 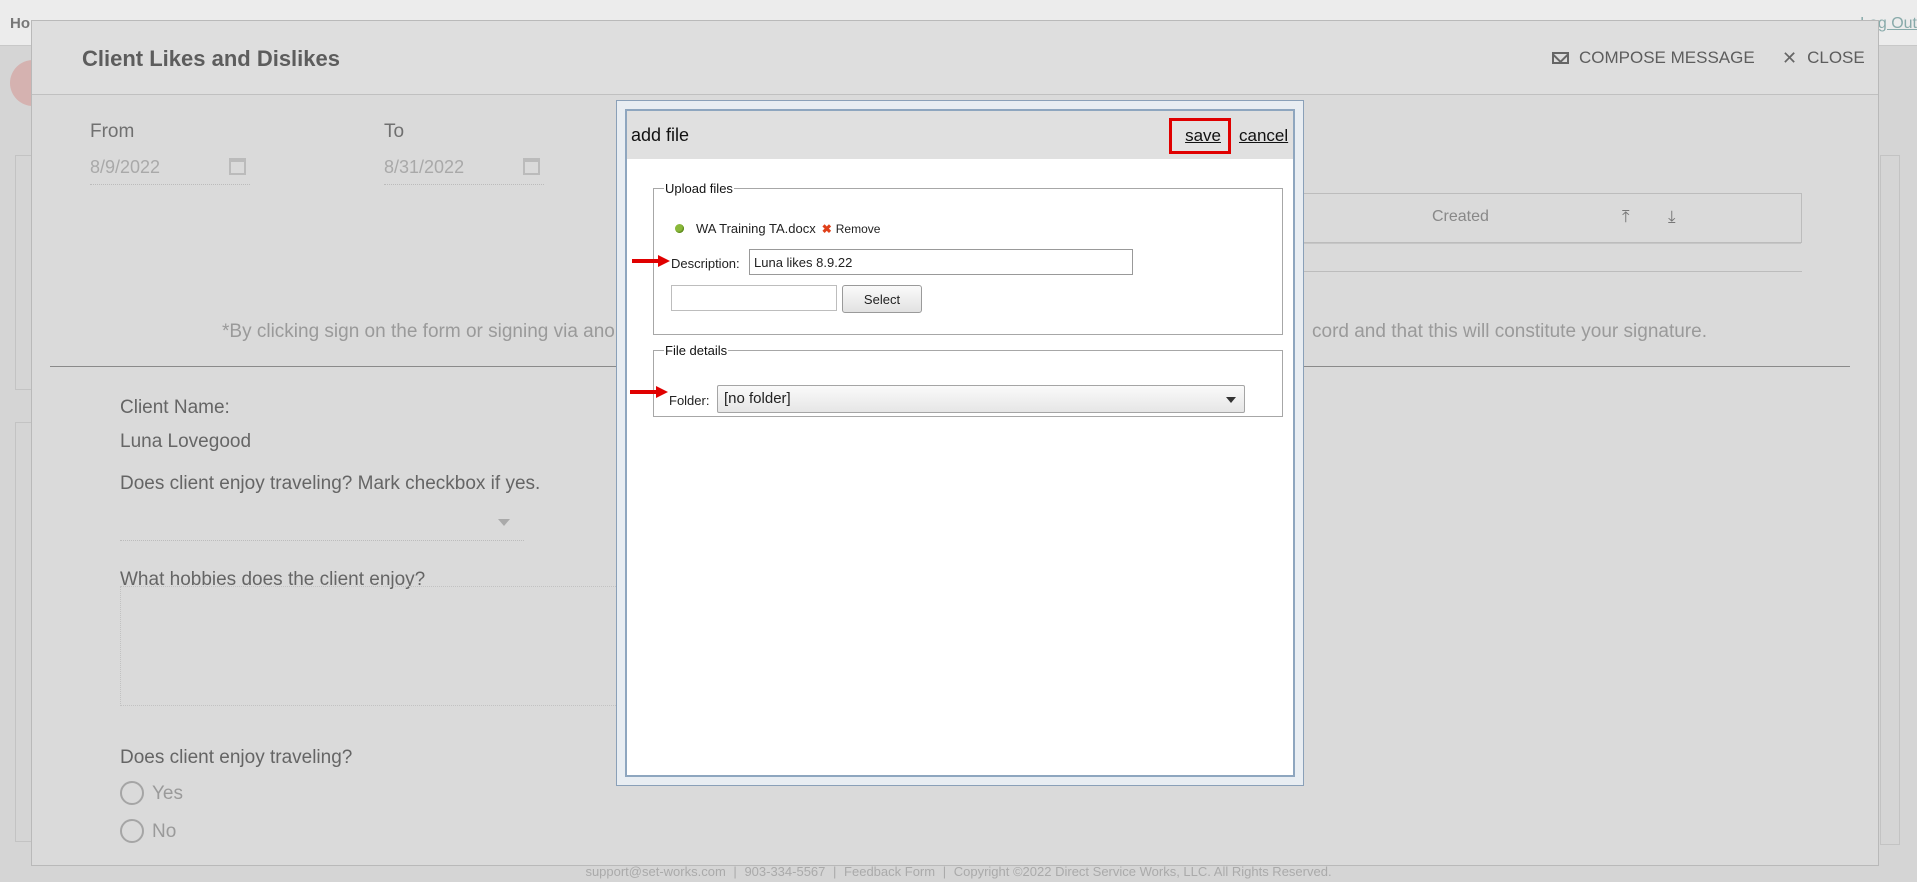 I want to click on radio-yes-label: Yes, so click(x=167, y=793).